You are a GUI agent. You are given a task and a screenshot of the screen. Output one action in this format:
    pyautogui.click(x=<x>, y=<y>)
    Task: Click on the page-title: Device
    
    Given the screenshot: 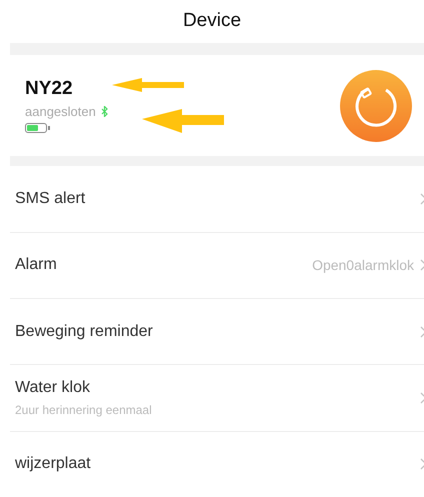 What is the action you would take?
    pyautogui.click(x=212, y=21)
    